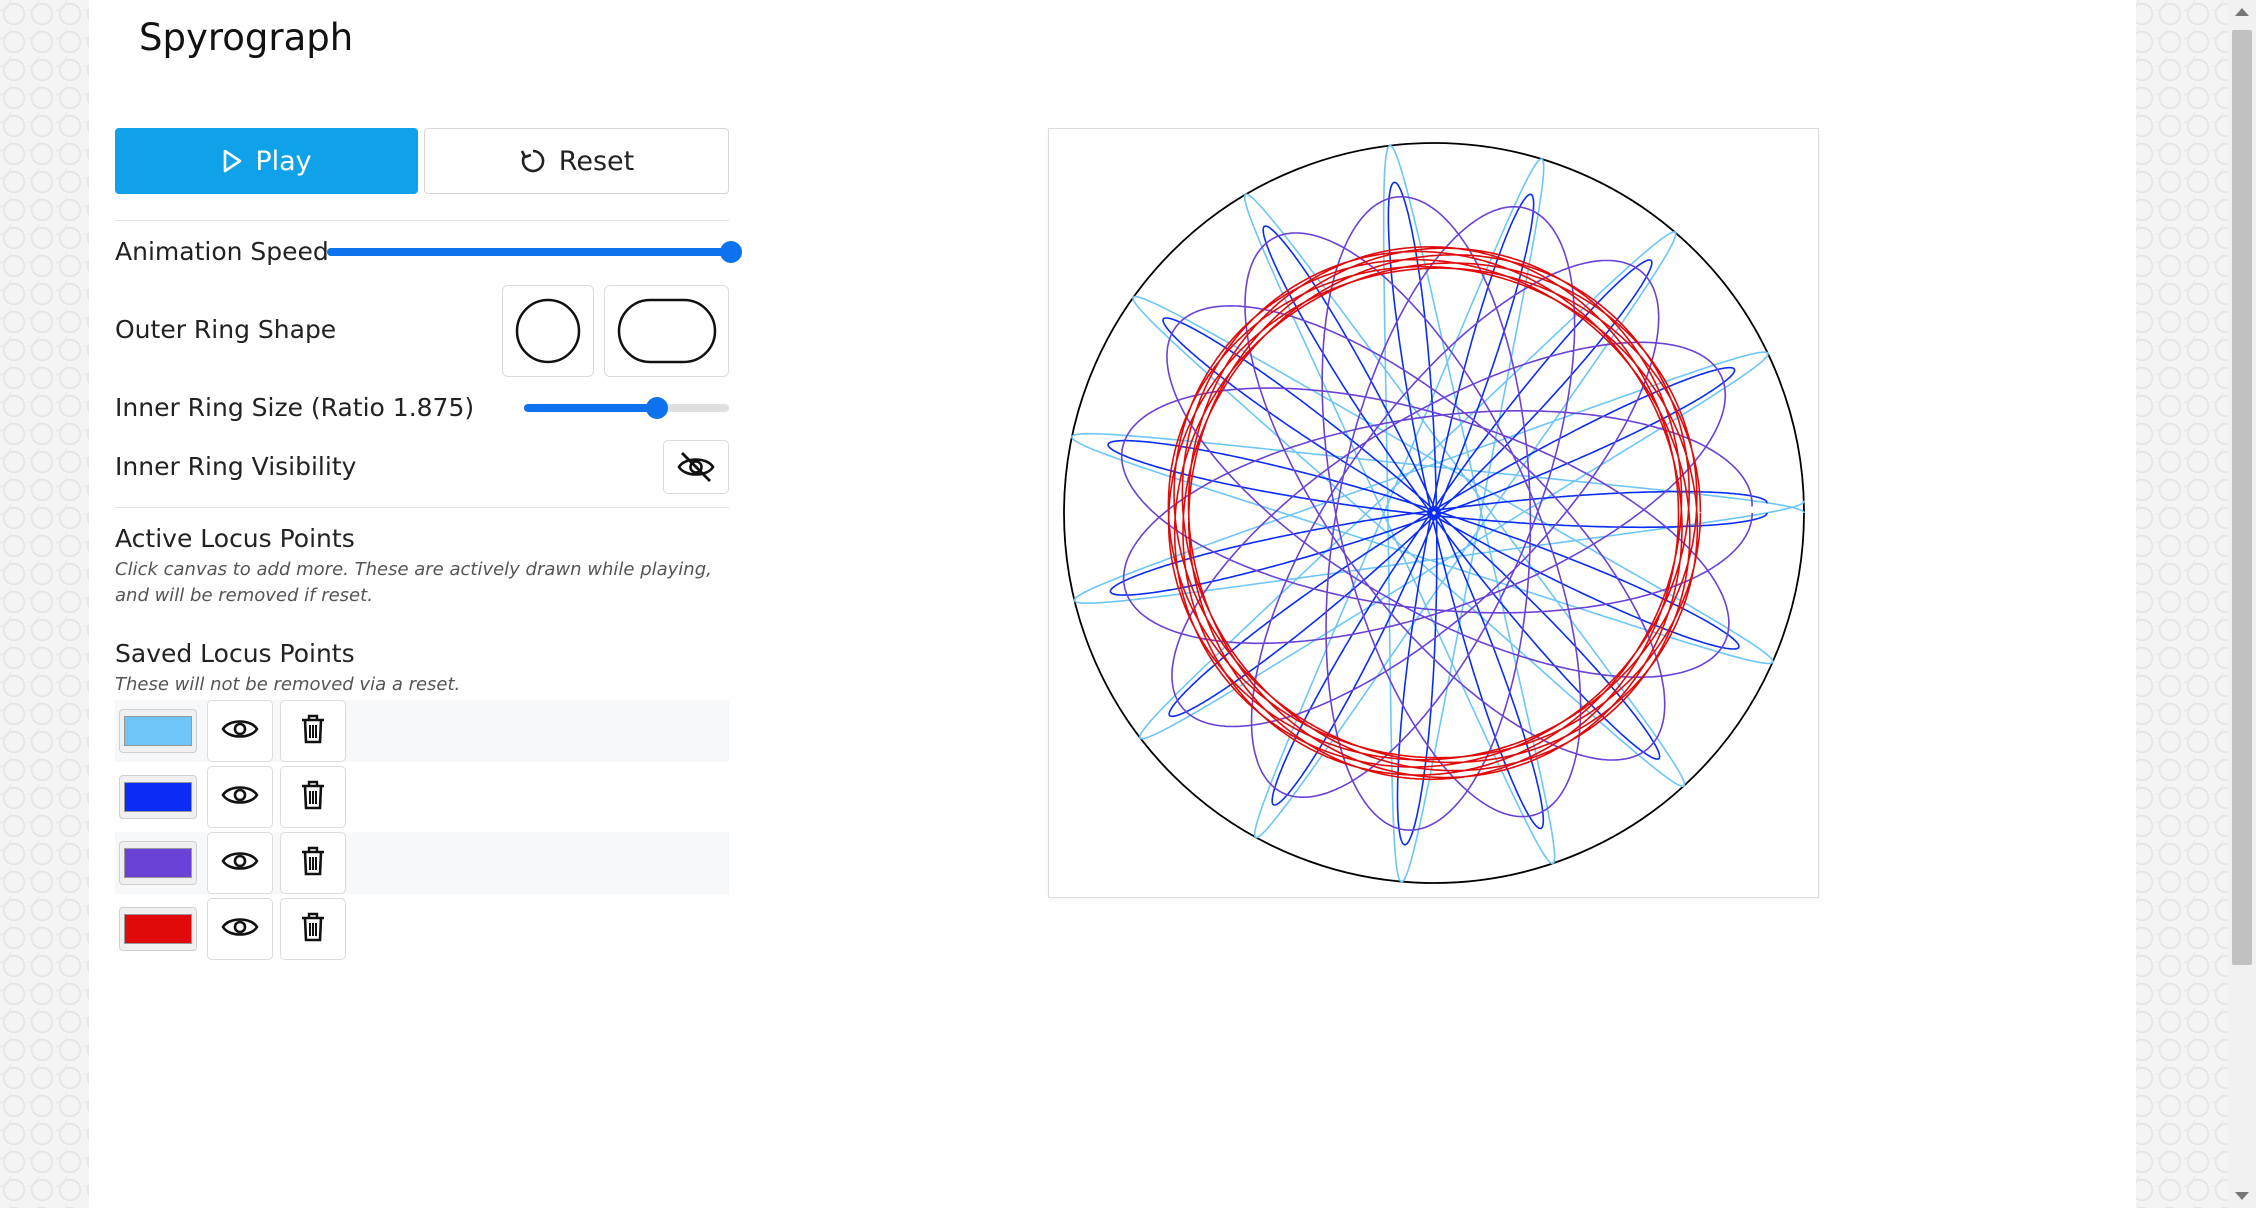  Describe the element at coordinates (2242, 1196) in the screenshot. I see `scroll-down-arrow-icon` at that location.